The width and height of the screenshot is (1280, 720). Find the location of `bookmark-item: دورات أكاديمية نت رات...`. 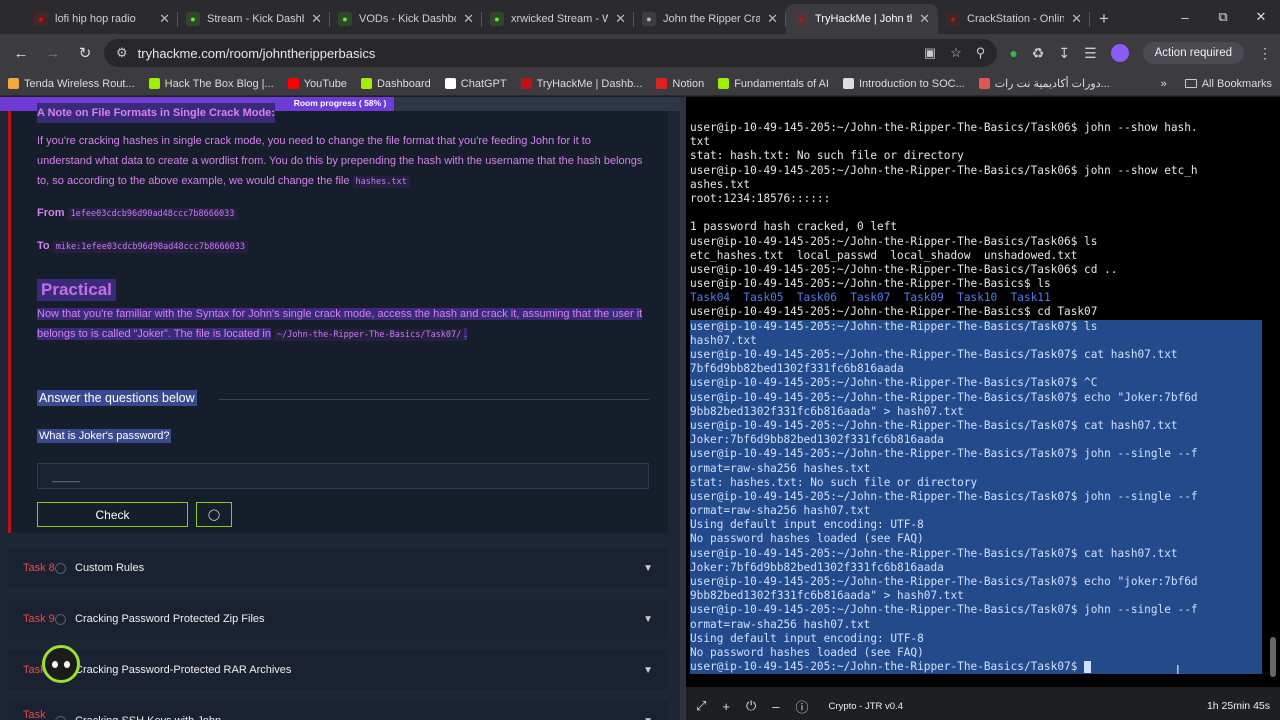

bookmark-item: دورات أكاديمية نت رات... is located at coordinates (1044, 83).